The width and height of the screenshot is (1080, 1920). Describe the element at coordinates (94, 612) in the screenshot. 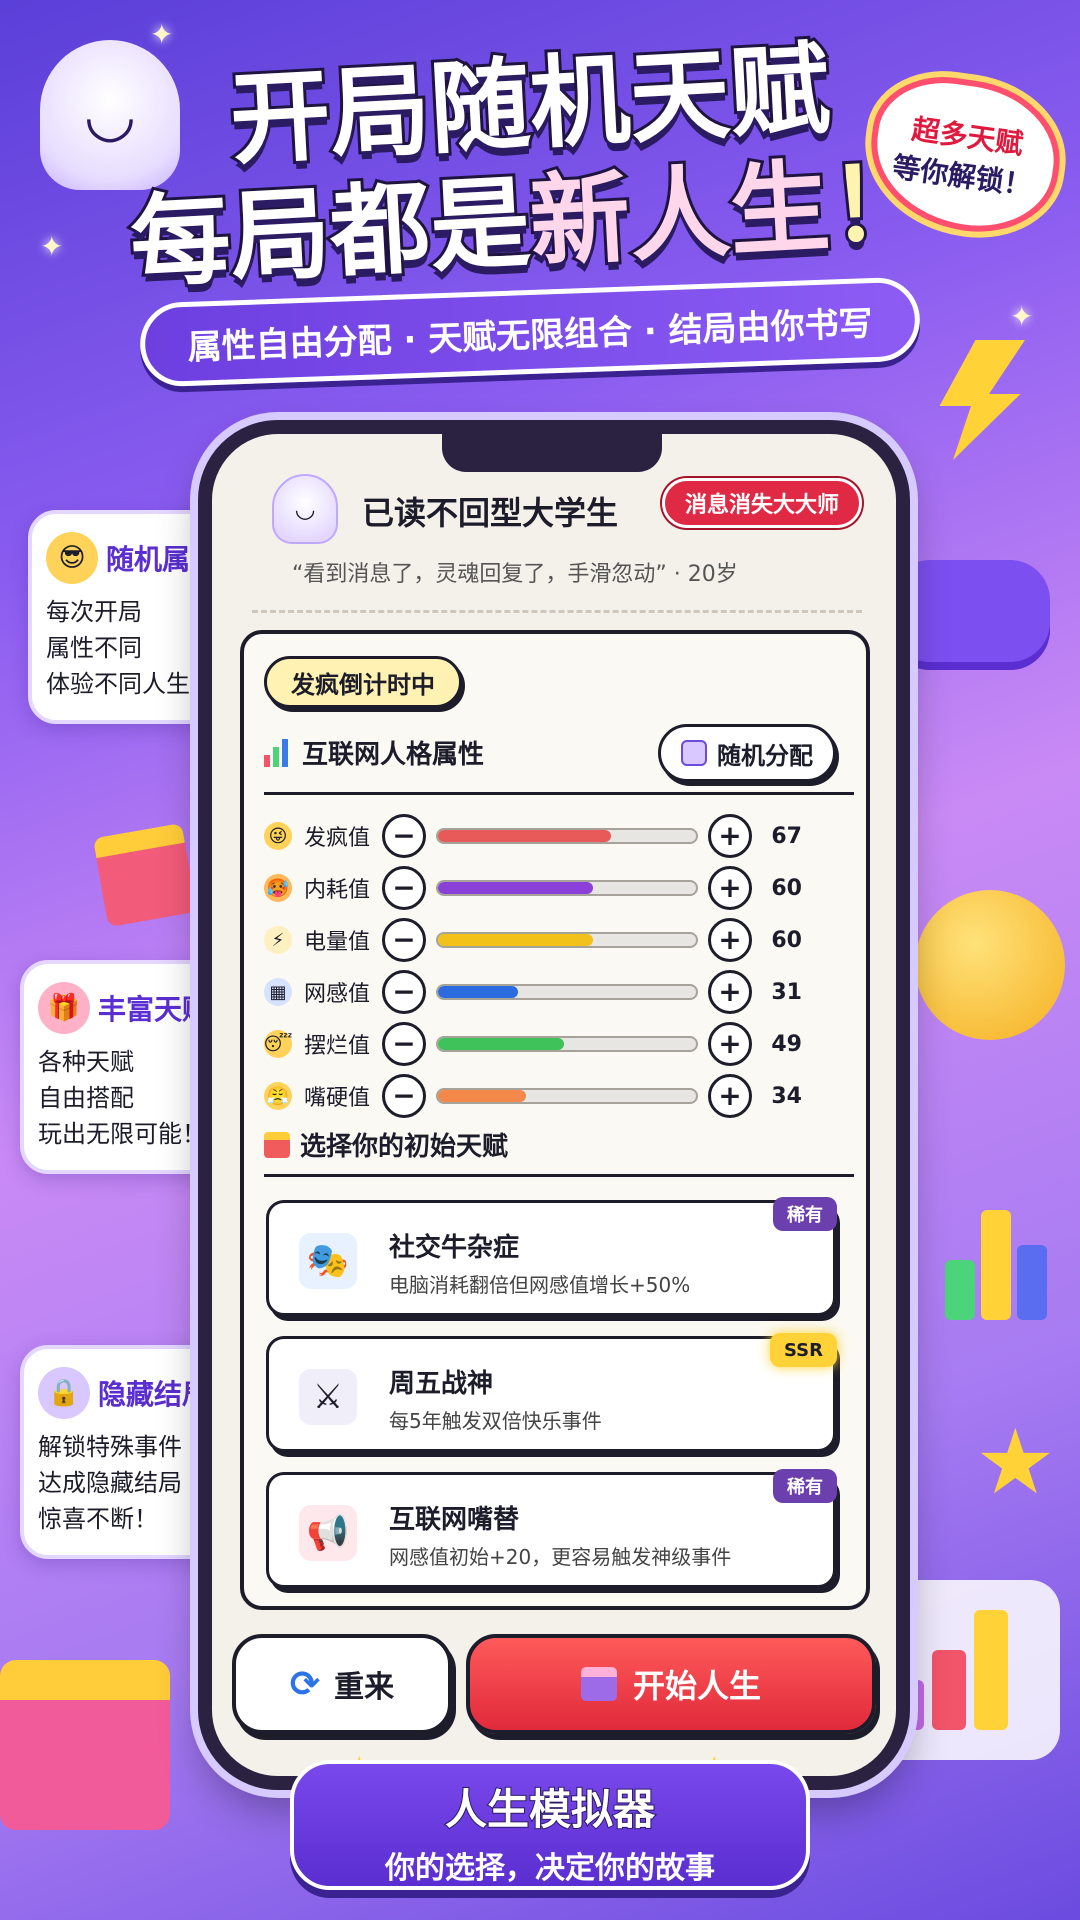

I see `callout-line: 每次开局` at that location.